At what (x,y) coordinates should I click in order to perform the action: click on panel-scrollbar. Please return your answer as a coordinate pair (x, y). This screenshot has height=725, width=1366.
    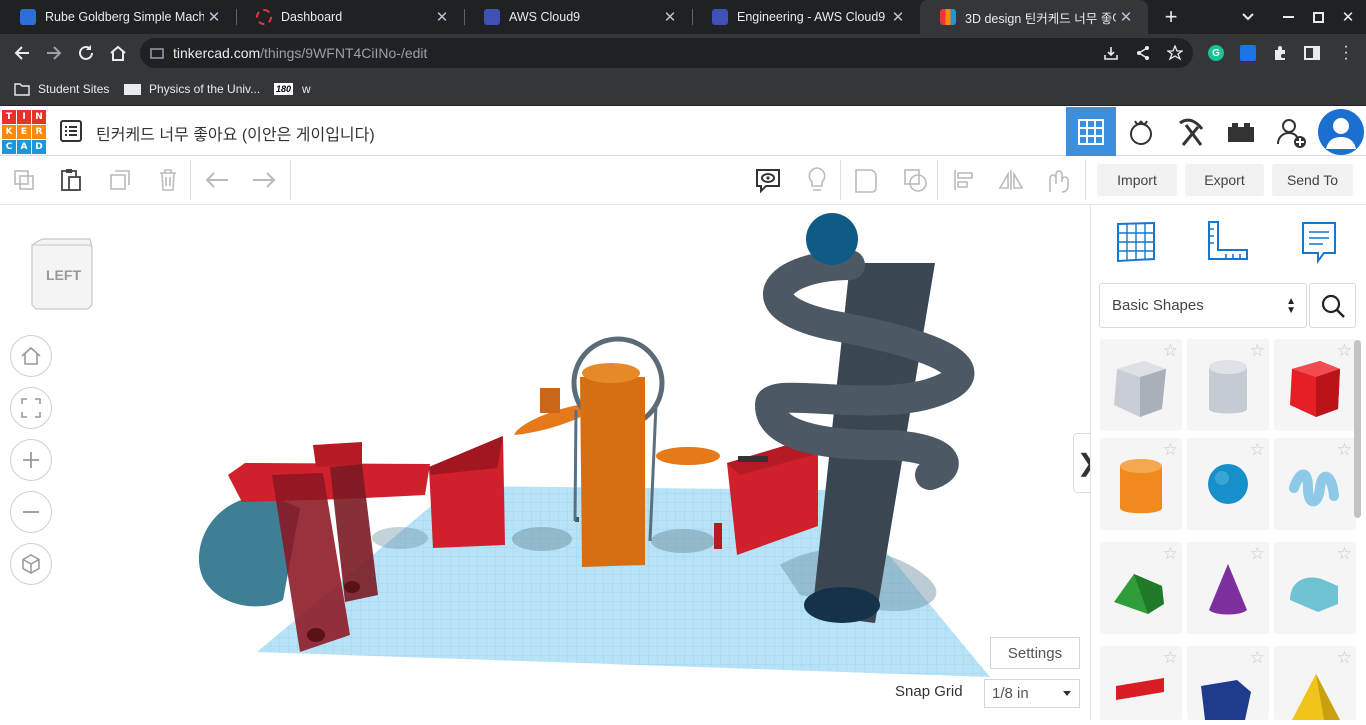
    Looking at the image, I should click on (1357, 429).